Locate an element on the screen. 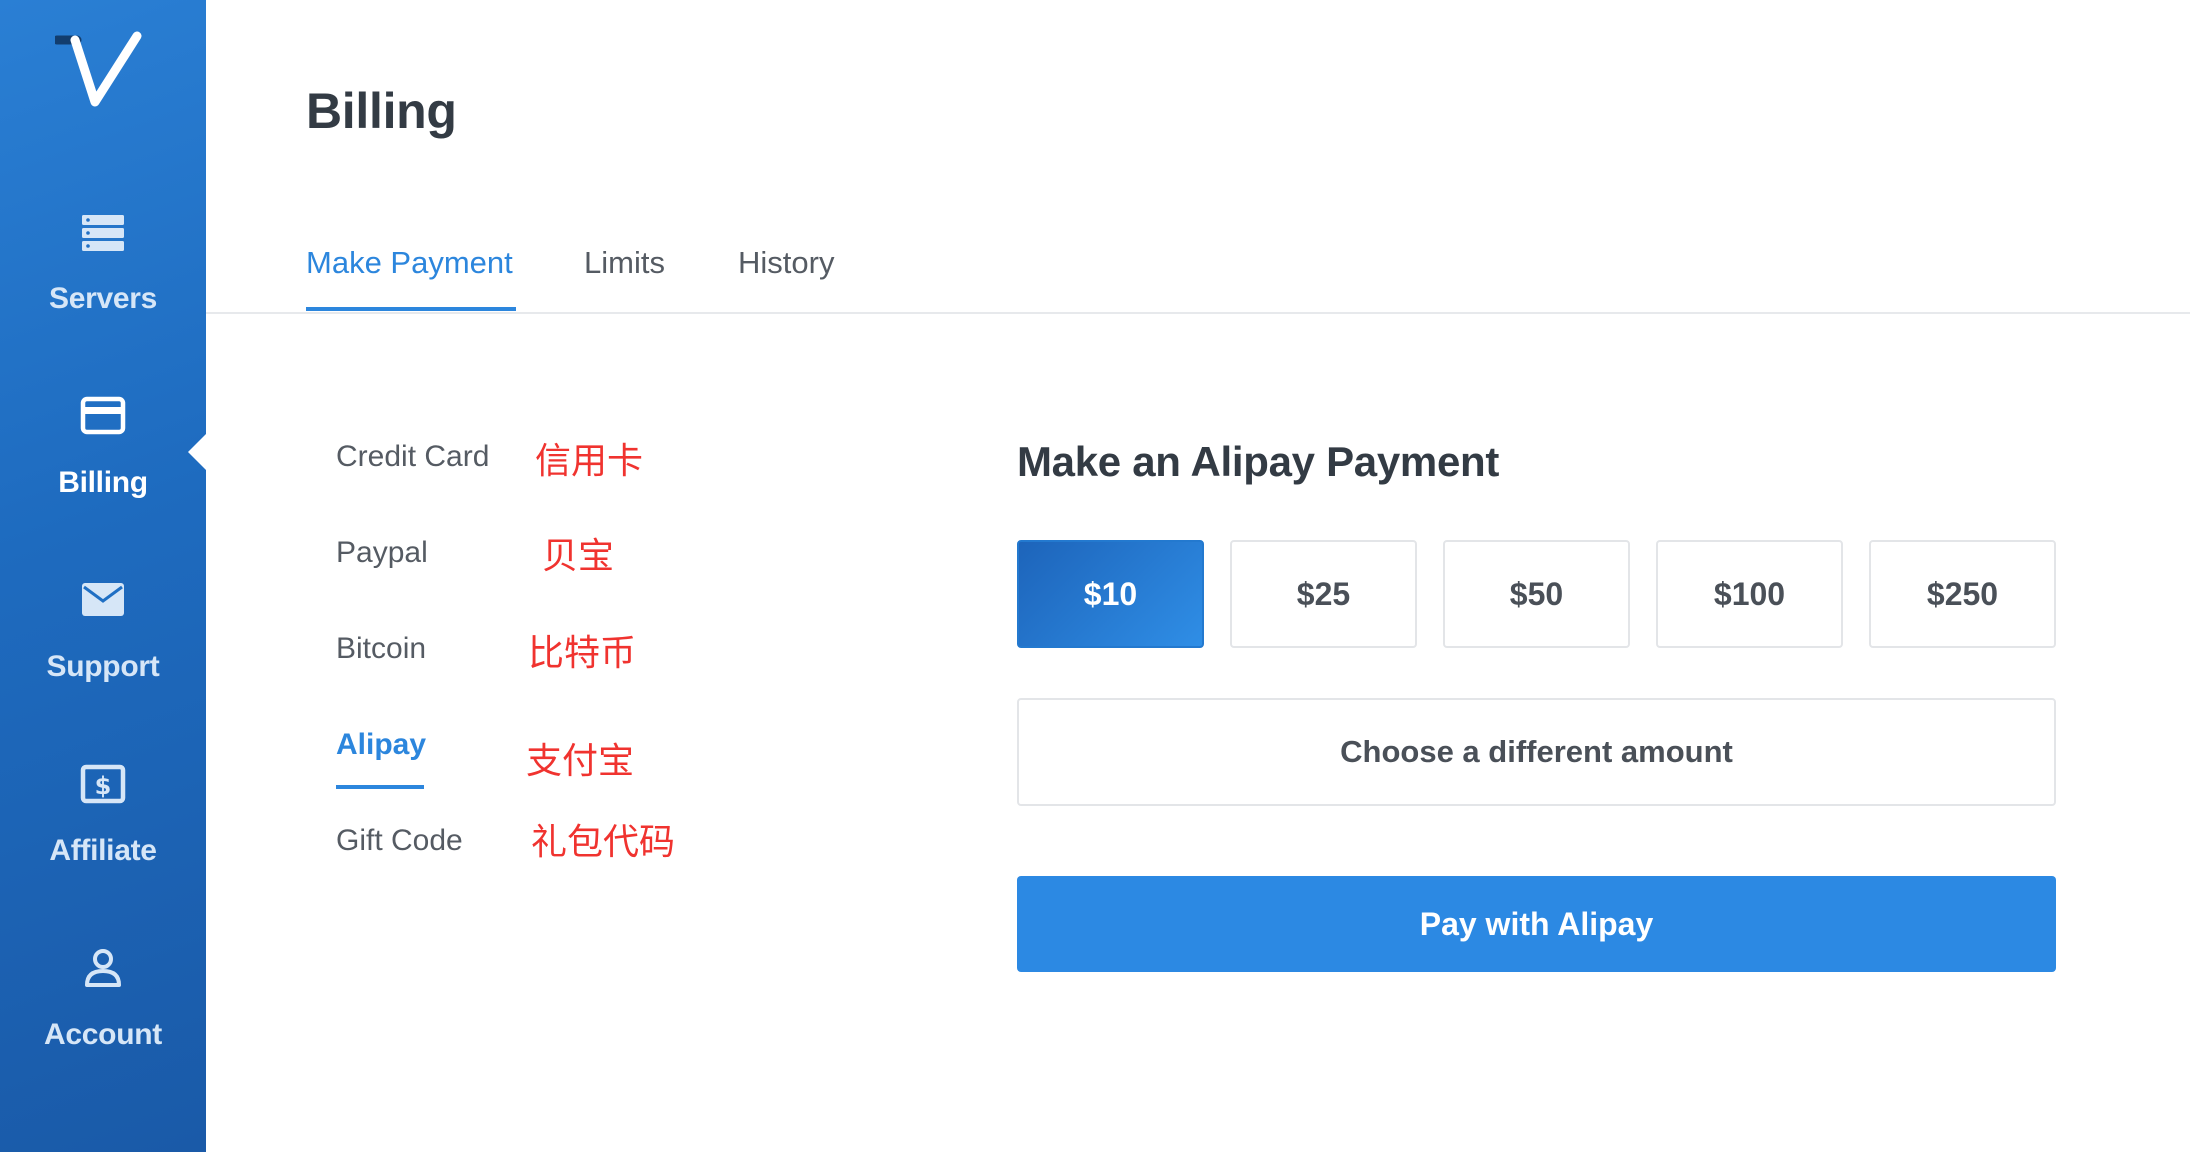 The width and height of the screenshot is (2190, 1152). sidebar-item-label: Support is located at coordinates (103, 666).